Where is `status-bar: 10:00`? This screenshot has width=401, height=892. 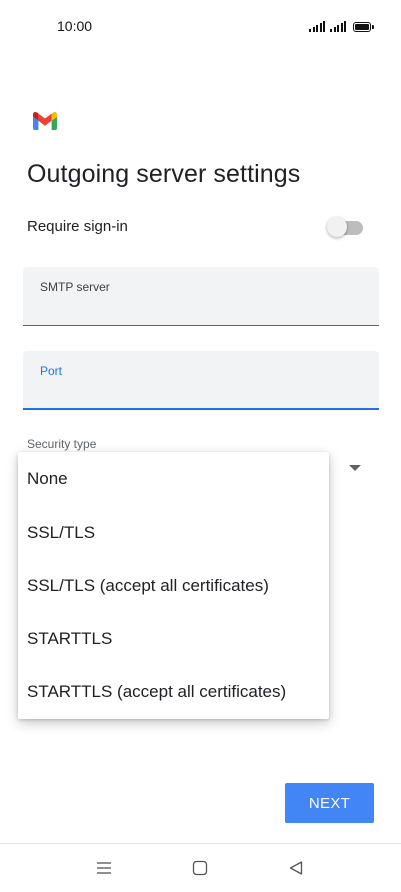 status-bar: 10:00 is located at coordinates (200, 28).